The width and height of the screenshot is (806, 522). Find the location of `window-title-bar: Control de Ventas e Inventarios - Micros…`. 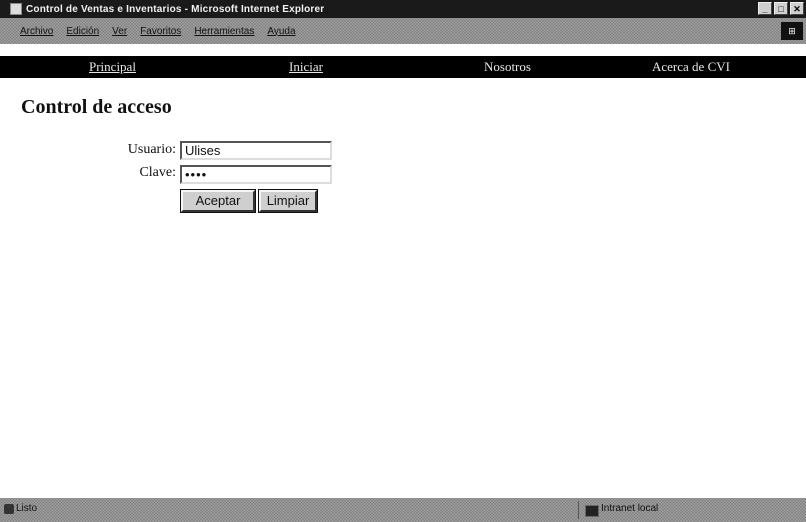

window-title-bar: Control de Ventas e Inventarios - Micros… is located at coordinates (403, 9).